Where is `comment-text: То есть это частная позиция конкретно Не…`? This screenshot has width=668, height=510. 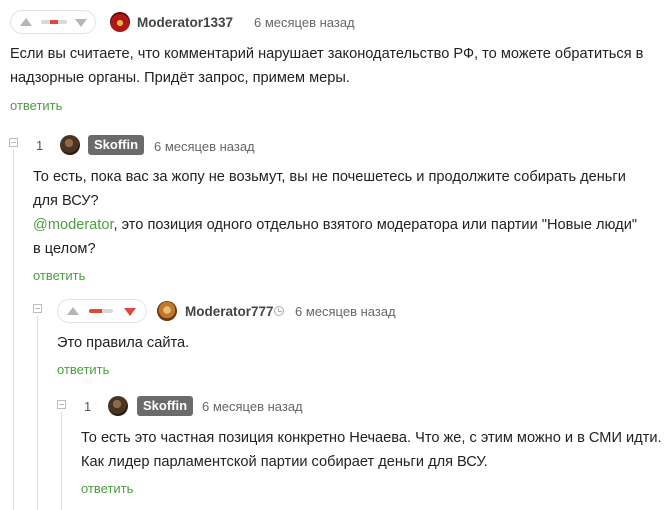 comment-text: То есть это частная позиция конкретно Не… is located at coordinates (371, 450).